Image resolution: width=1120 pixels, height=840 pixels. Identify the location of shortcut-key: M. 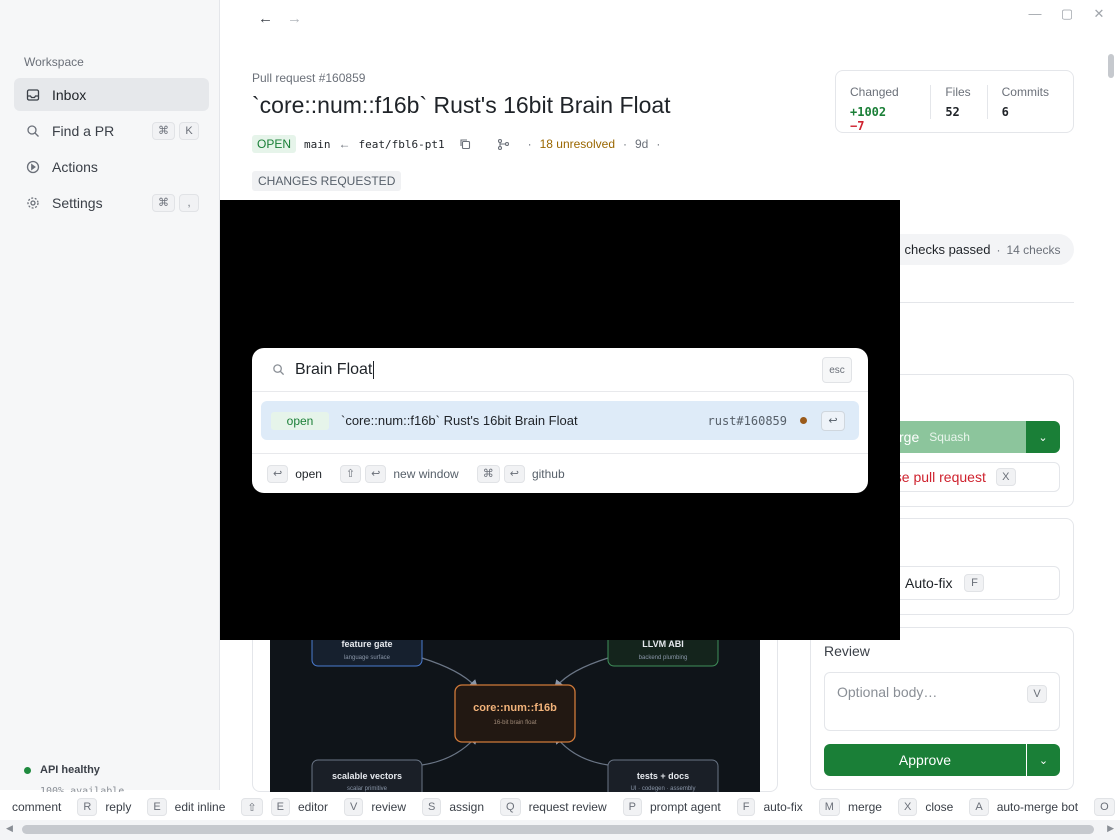
(829, 807).